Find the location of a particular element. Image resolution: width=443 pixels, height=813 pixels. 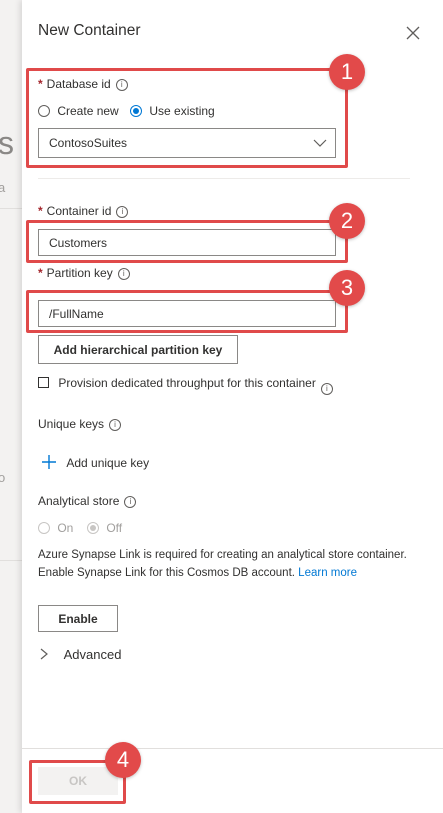

chevron-right-icon is located at coordinates (44, 654).